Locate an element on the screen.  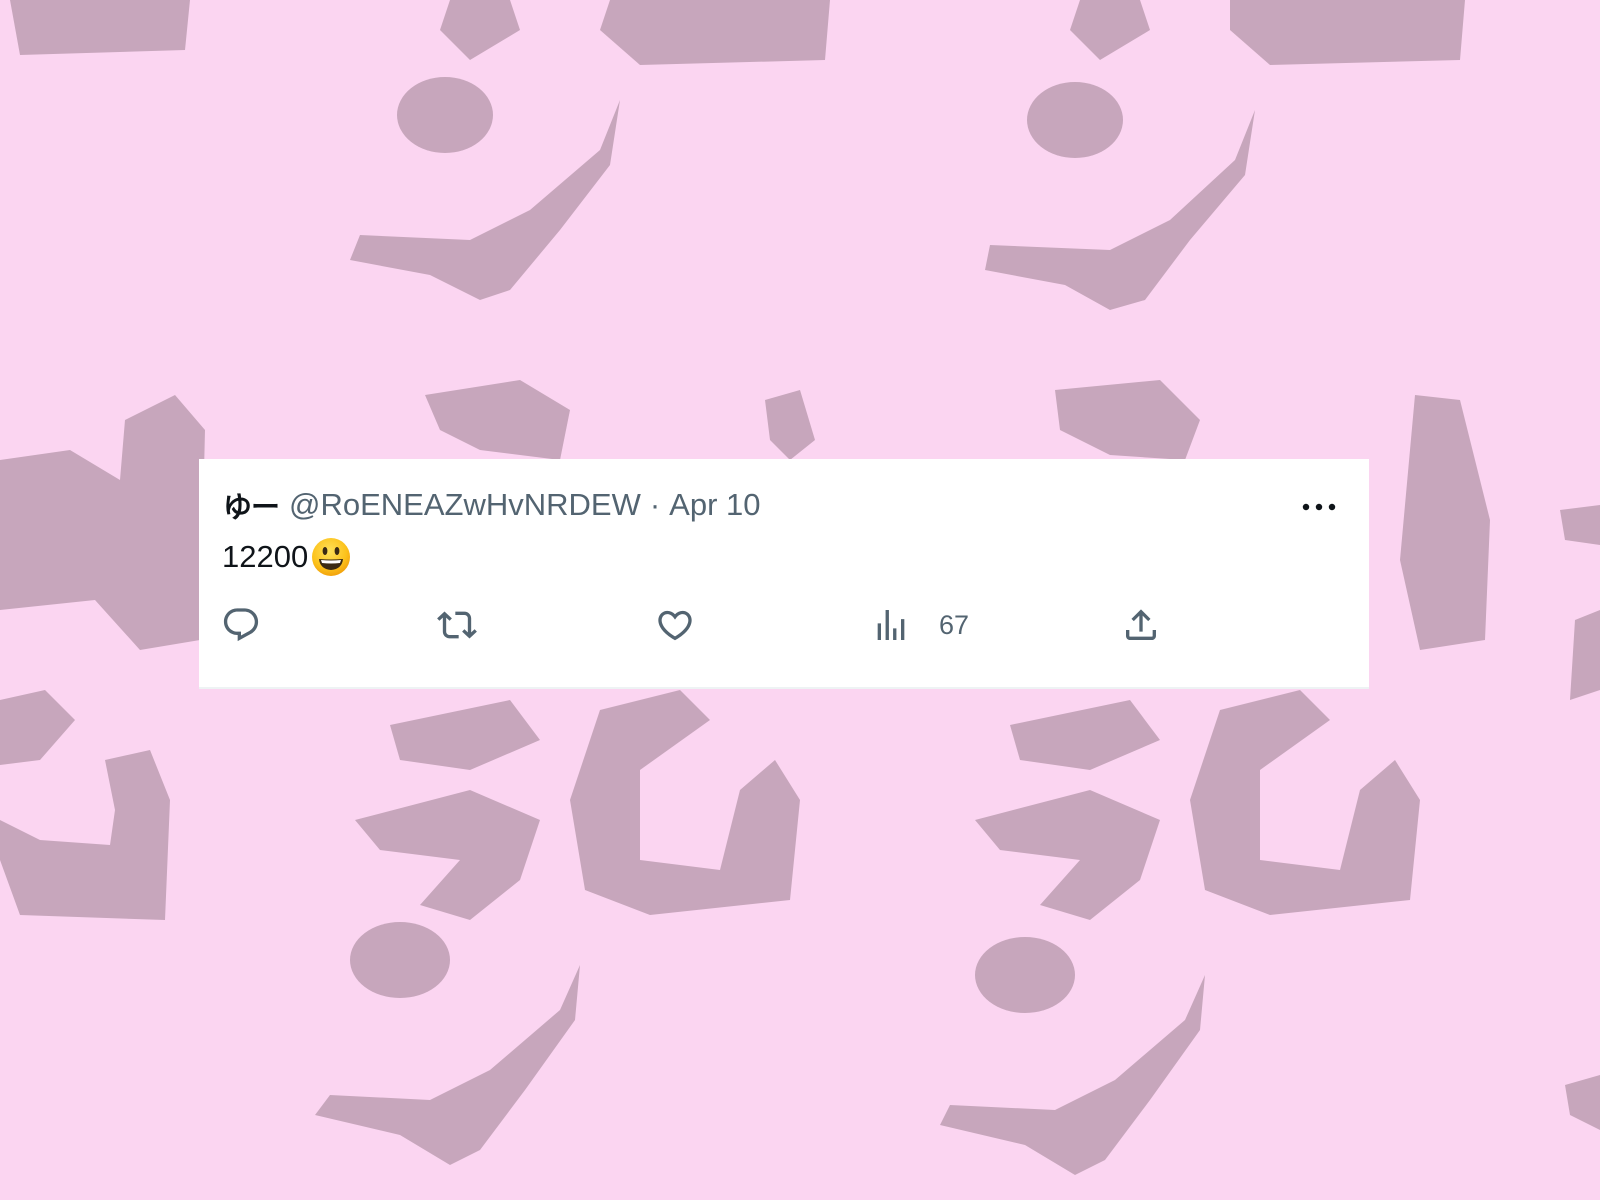
repost-icon is located at coordinates (457, 625).